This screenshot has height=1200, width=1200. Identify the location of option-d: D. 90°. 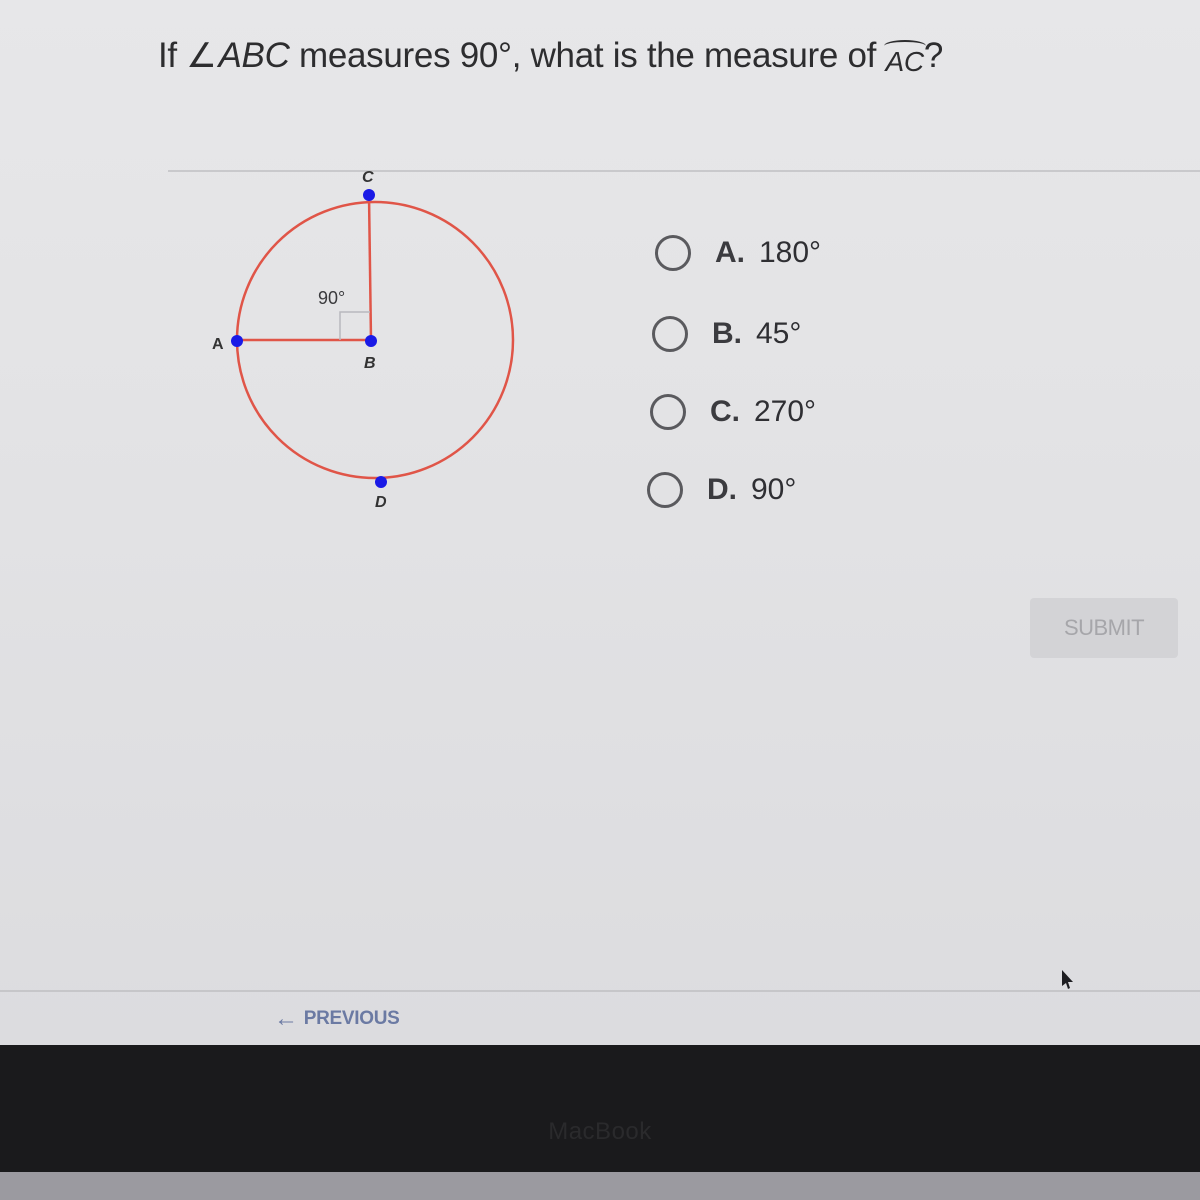
(721, 490).